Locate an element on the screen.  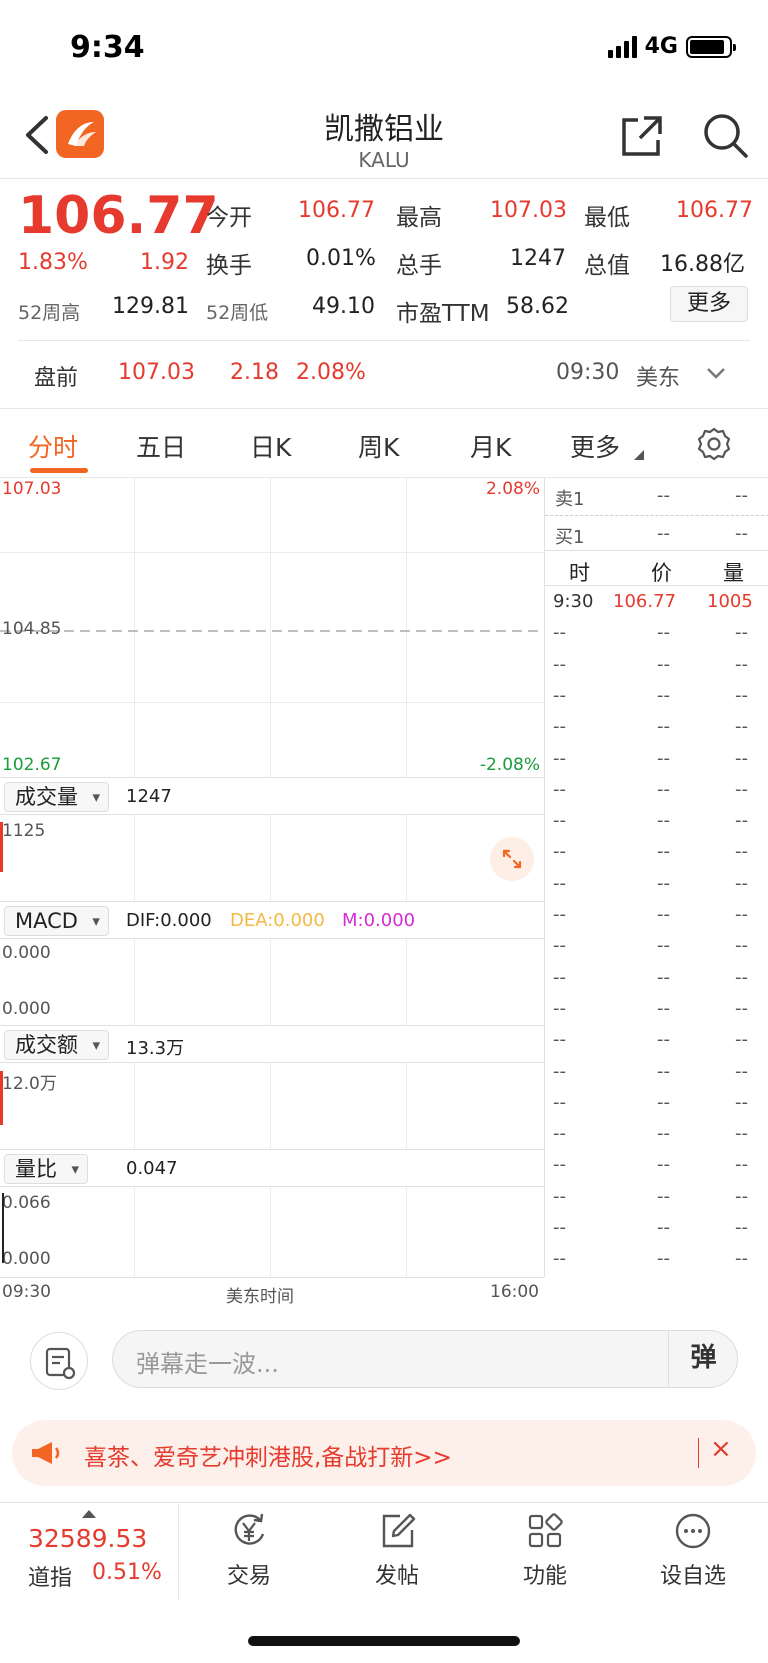
w52high-label: 52周高 is located at coordinates (49, 313).